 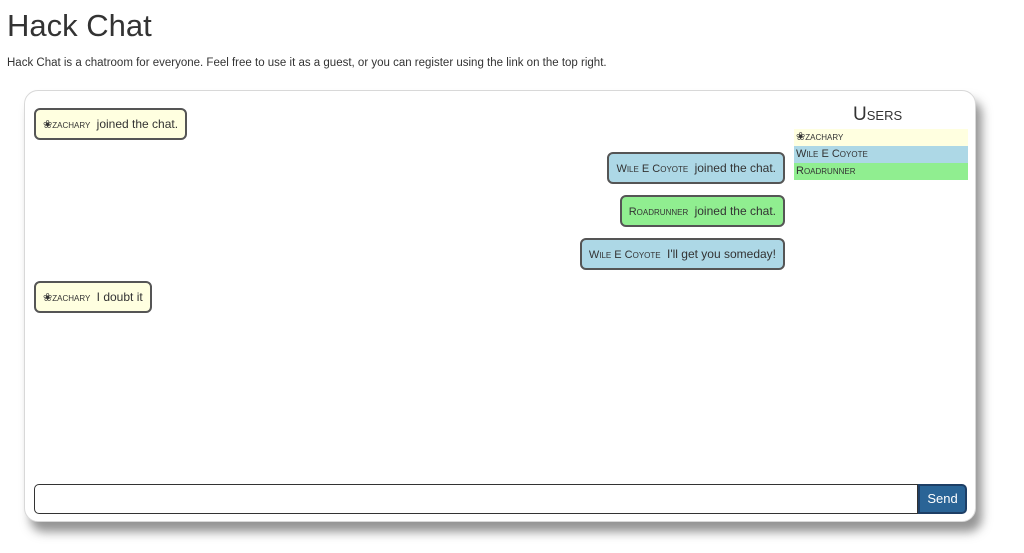 What do you see at coordinates (721, 254) in the screenshot?
I see `message-text: I'll get you someday!` at bounding box center [721, 254].